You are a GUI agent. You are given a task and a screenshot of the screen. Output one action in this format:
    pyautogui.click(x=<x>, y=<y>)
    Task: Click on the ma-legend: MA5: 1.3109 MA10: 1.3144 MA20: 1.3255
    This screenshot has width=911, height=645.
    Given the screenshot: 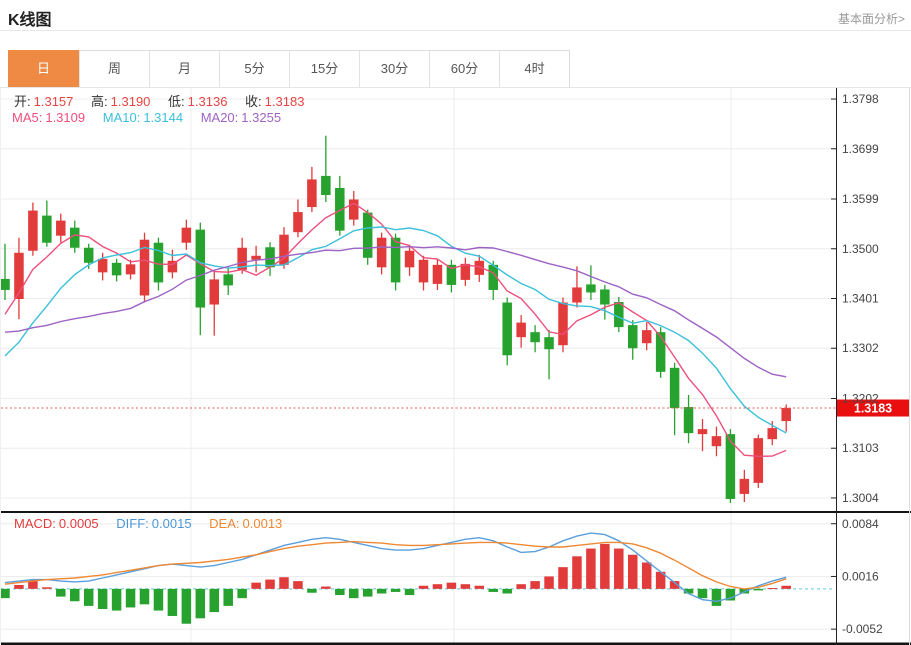 What is the action you would take?
    pyautogui.click(x=153, y=117)
    